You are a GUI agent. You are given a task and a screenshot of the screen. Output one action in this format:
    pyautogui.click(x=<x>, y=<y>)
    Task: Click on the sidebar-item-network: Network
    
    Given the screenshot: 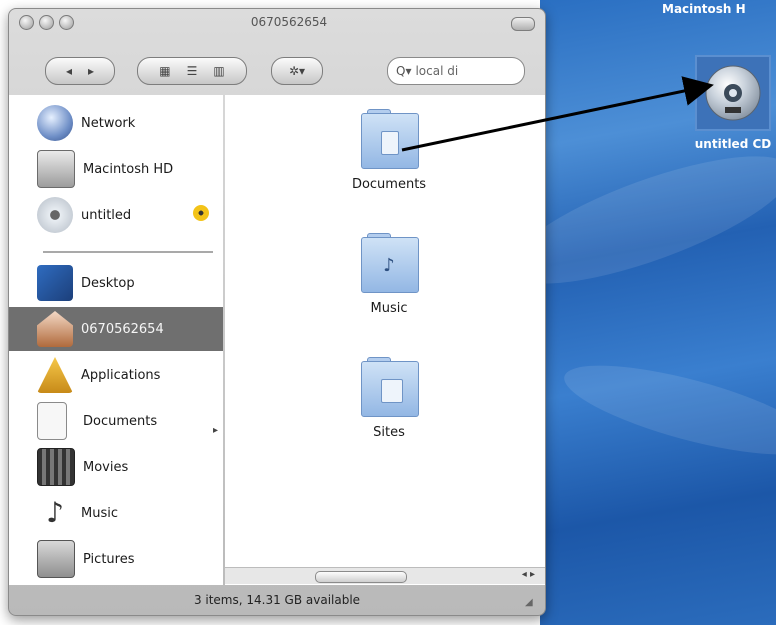 What is the action you would take?
    pyautogui.click(x=116, y=123)
    